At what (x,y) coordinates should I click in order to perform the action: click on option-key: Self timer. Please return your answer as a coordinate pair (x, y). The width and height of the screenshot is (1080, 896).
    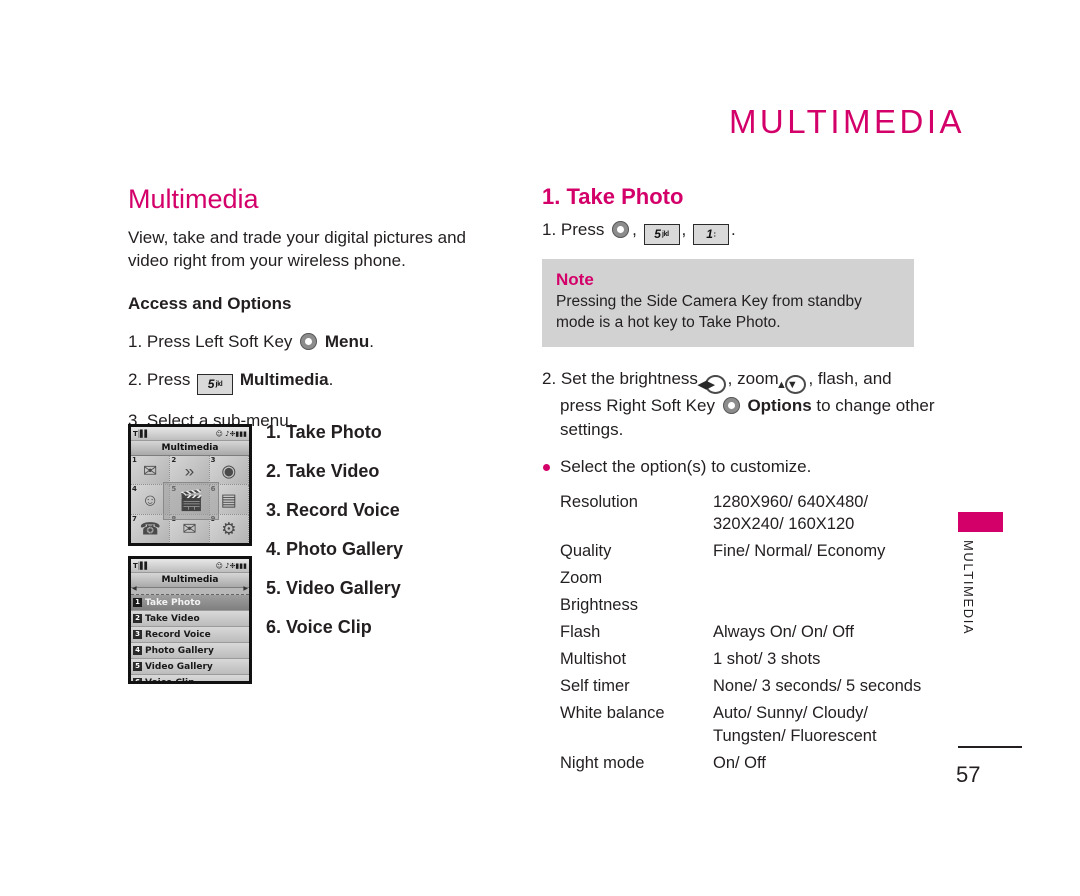
    Looking at the image, I should click on (595, 686).